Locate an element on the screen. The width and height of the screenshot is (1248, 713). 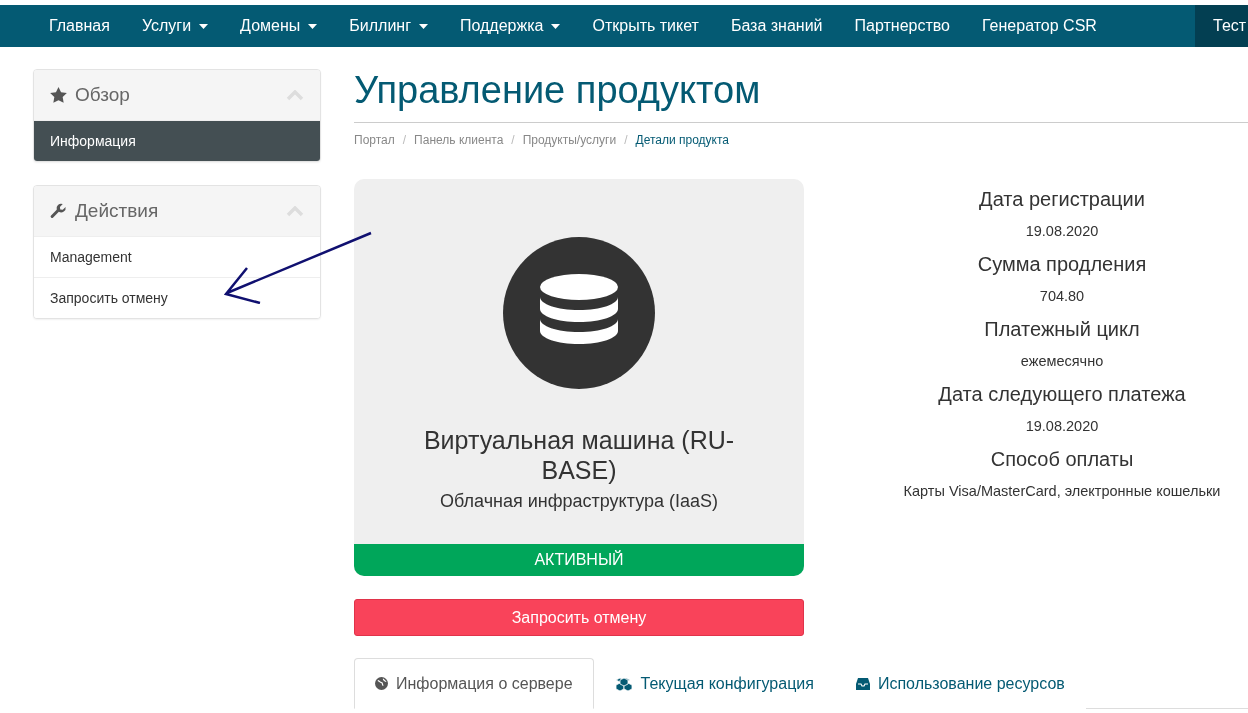
page-title: Управление продуктом is located at coordinates (801, 96).